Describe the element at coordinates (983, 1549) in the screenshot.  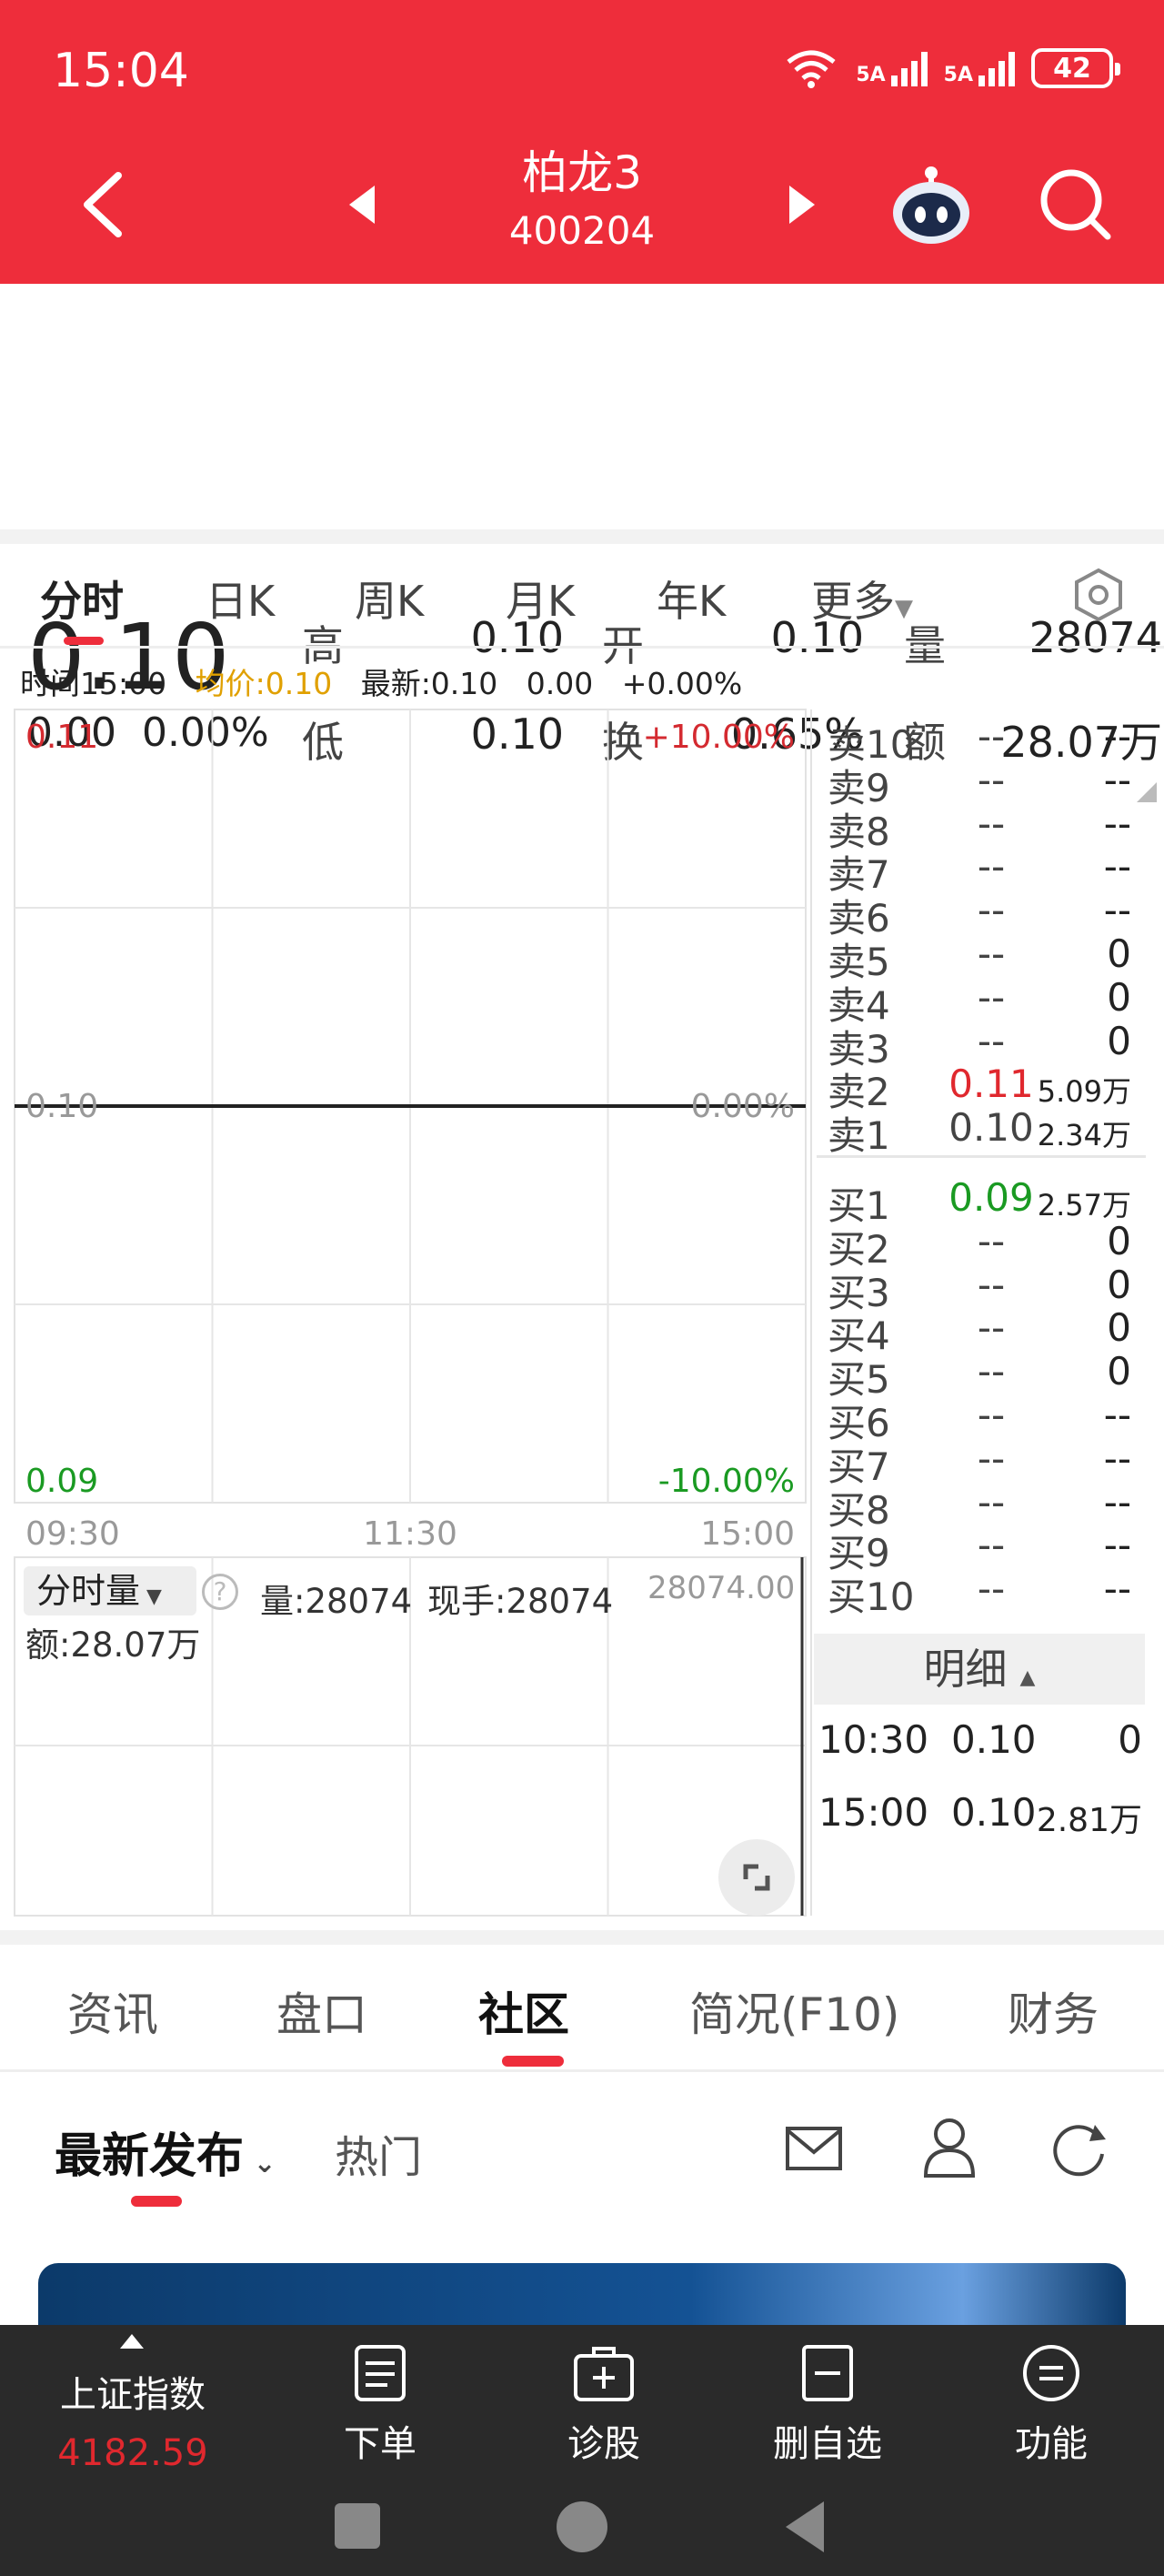
I see `buy-order-row: 买9 -- --` at that location.